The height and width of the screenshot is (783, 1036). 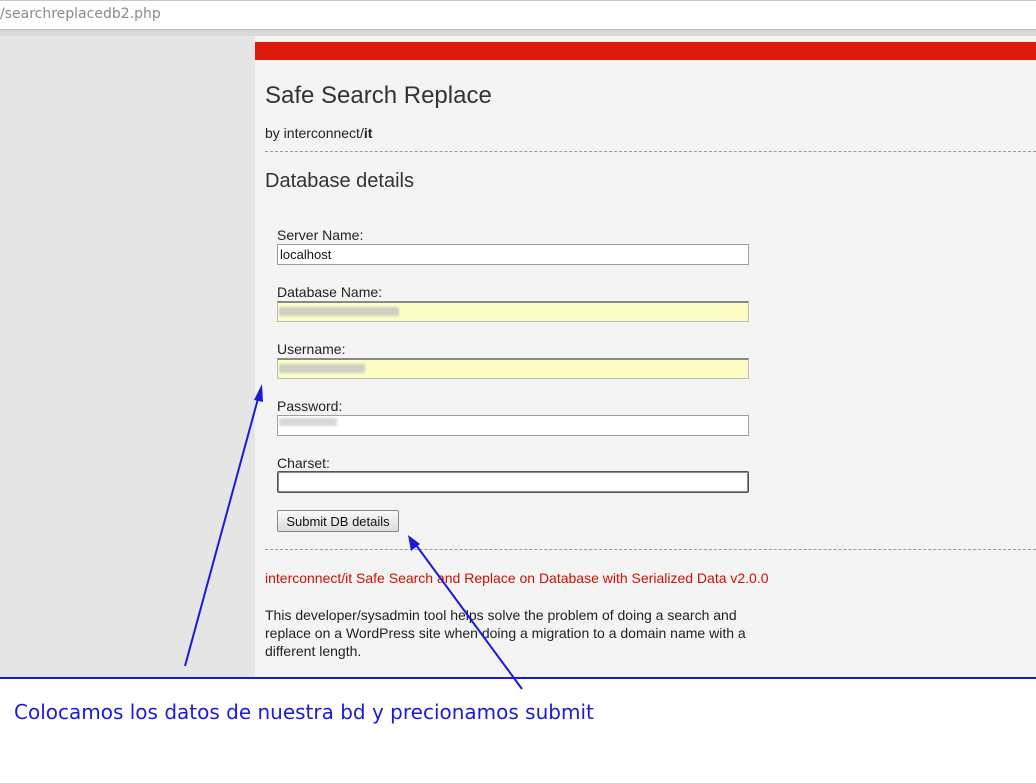 What do you see at coordinates (258, 393) in the screenshot?
I see `arrow-to-form-head` at bounding box center [258, 393].